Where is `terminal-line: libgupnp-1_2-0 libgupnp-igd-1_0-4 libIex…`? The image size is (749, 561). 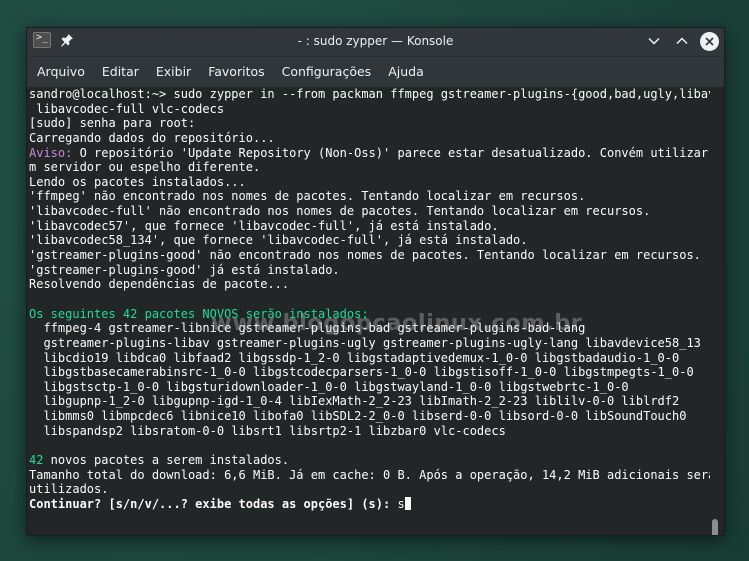 terminal-line: libgupnp-1_2-0 libgupnp-igd-1_0-4 libIex… is located at coordinates (369, 401).